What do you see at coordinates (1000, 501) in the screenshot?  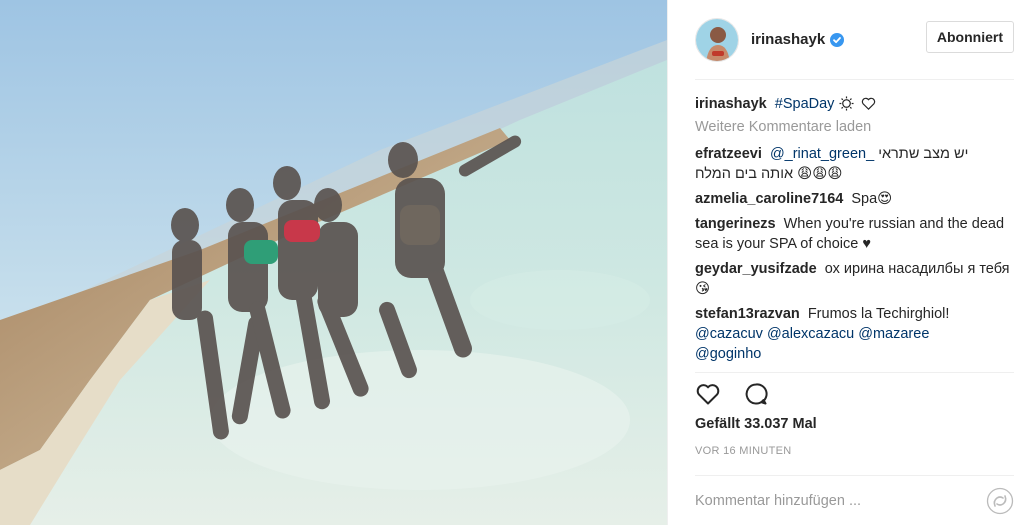 I see `more-options-icon` at bounding box center [1000, 501].